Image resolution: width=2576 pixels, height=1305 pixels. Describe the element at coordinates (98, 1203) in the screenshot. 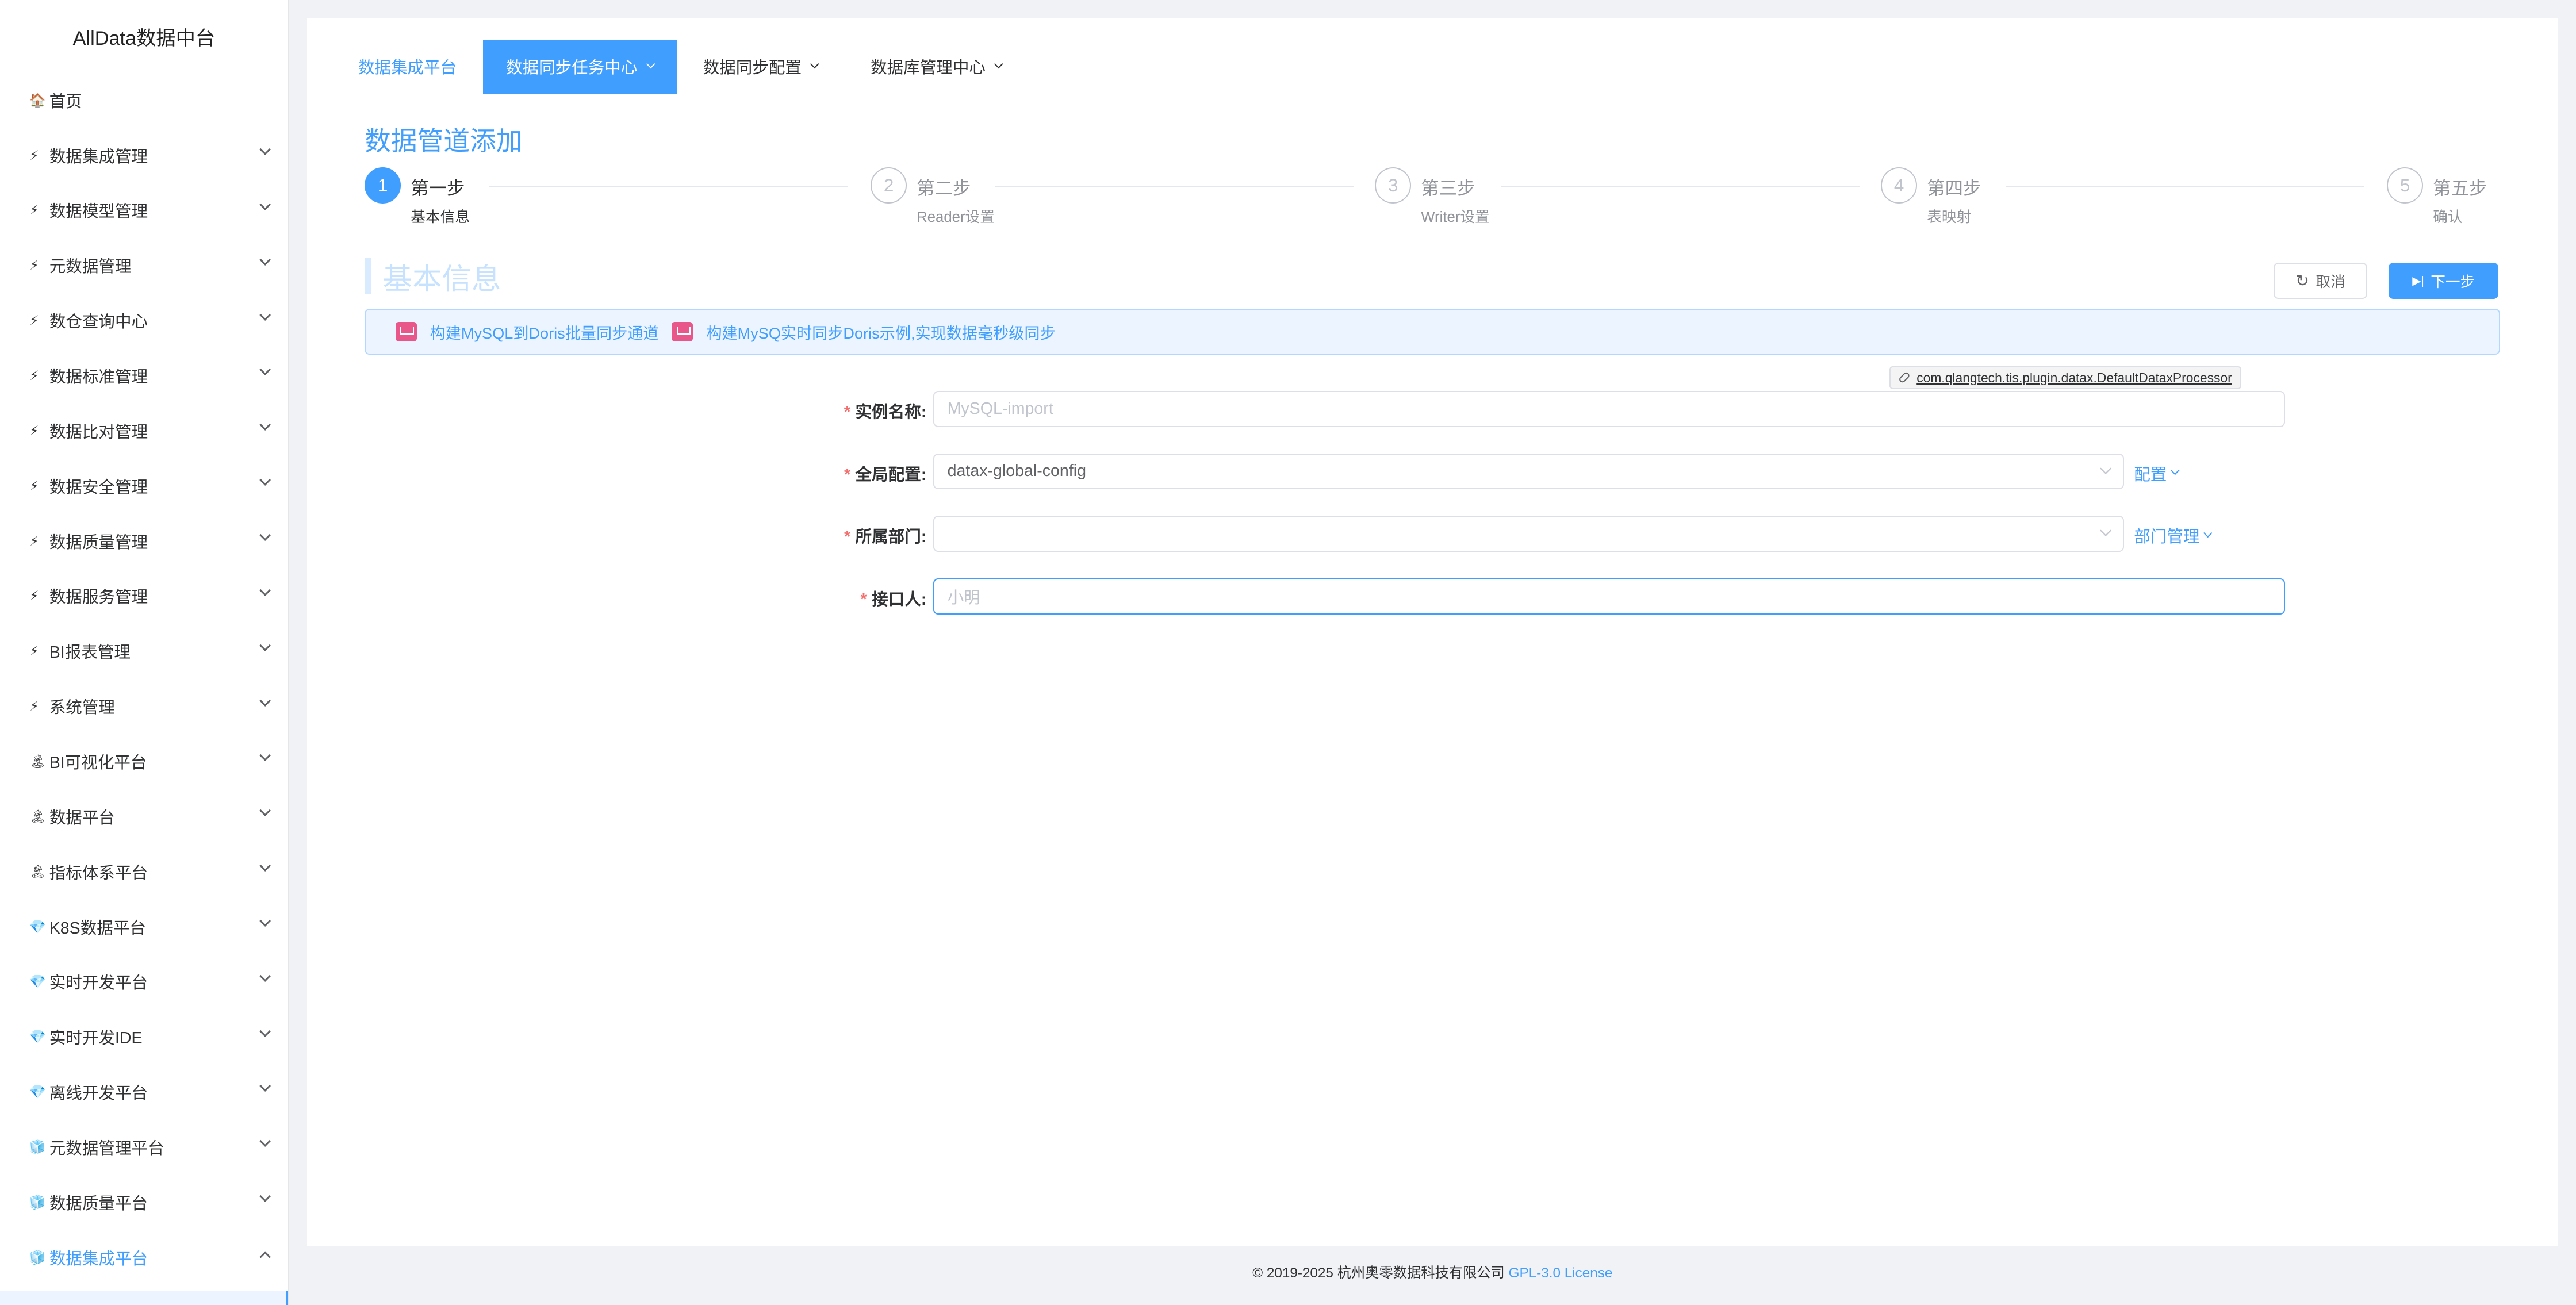

I see `sidebar-item-label: 数据质量平台` at that location.